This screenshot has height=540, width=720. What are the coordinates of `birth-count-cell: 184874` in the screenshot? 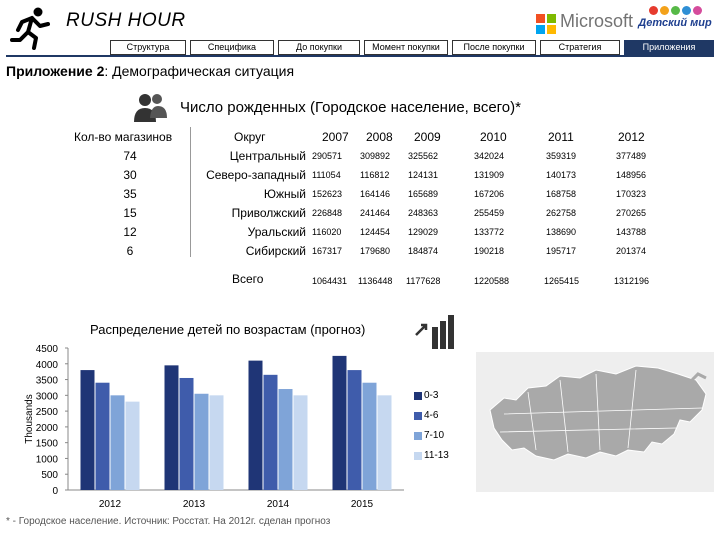 It's located at (423, 251).